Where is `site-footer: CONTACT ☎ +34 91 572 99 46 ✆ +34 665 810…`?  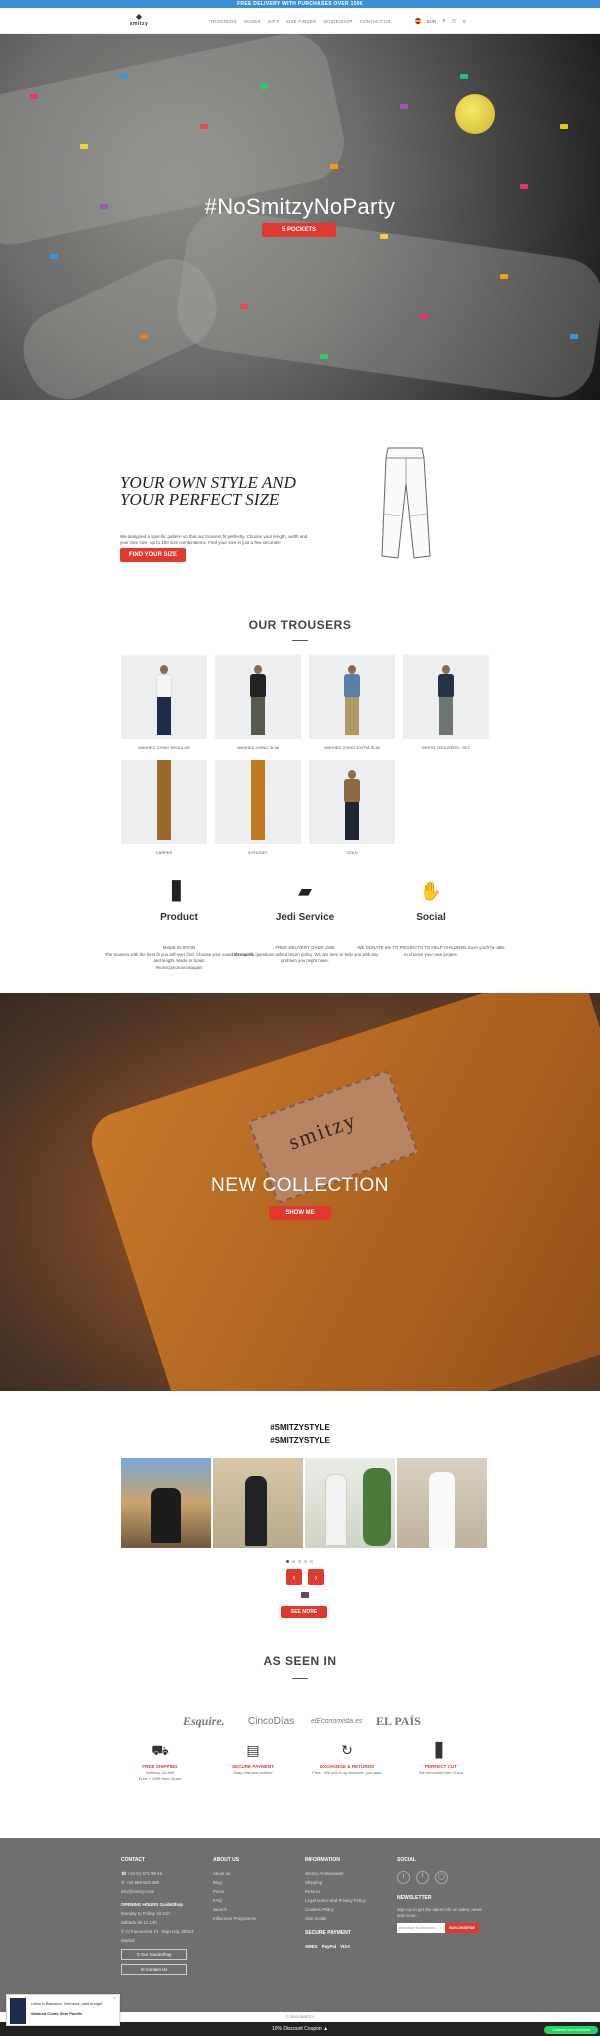 site-footer: CONTACT ☎ +34 91 572 99 46 ✆ +34 665 810… is located at coordinates (300, 1925).